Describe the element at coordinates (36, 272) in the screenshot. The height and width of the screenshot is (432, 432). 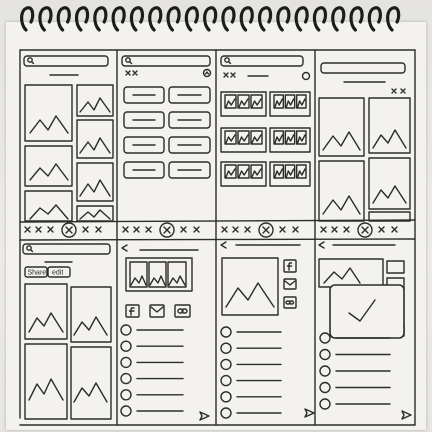
I see `share-button: Share` at that location.